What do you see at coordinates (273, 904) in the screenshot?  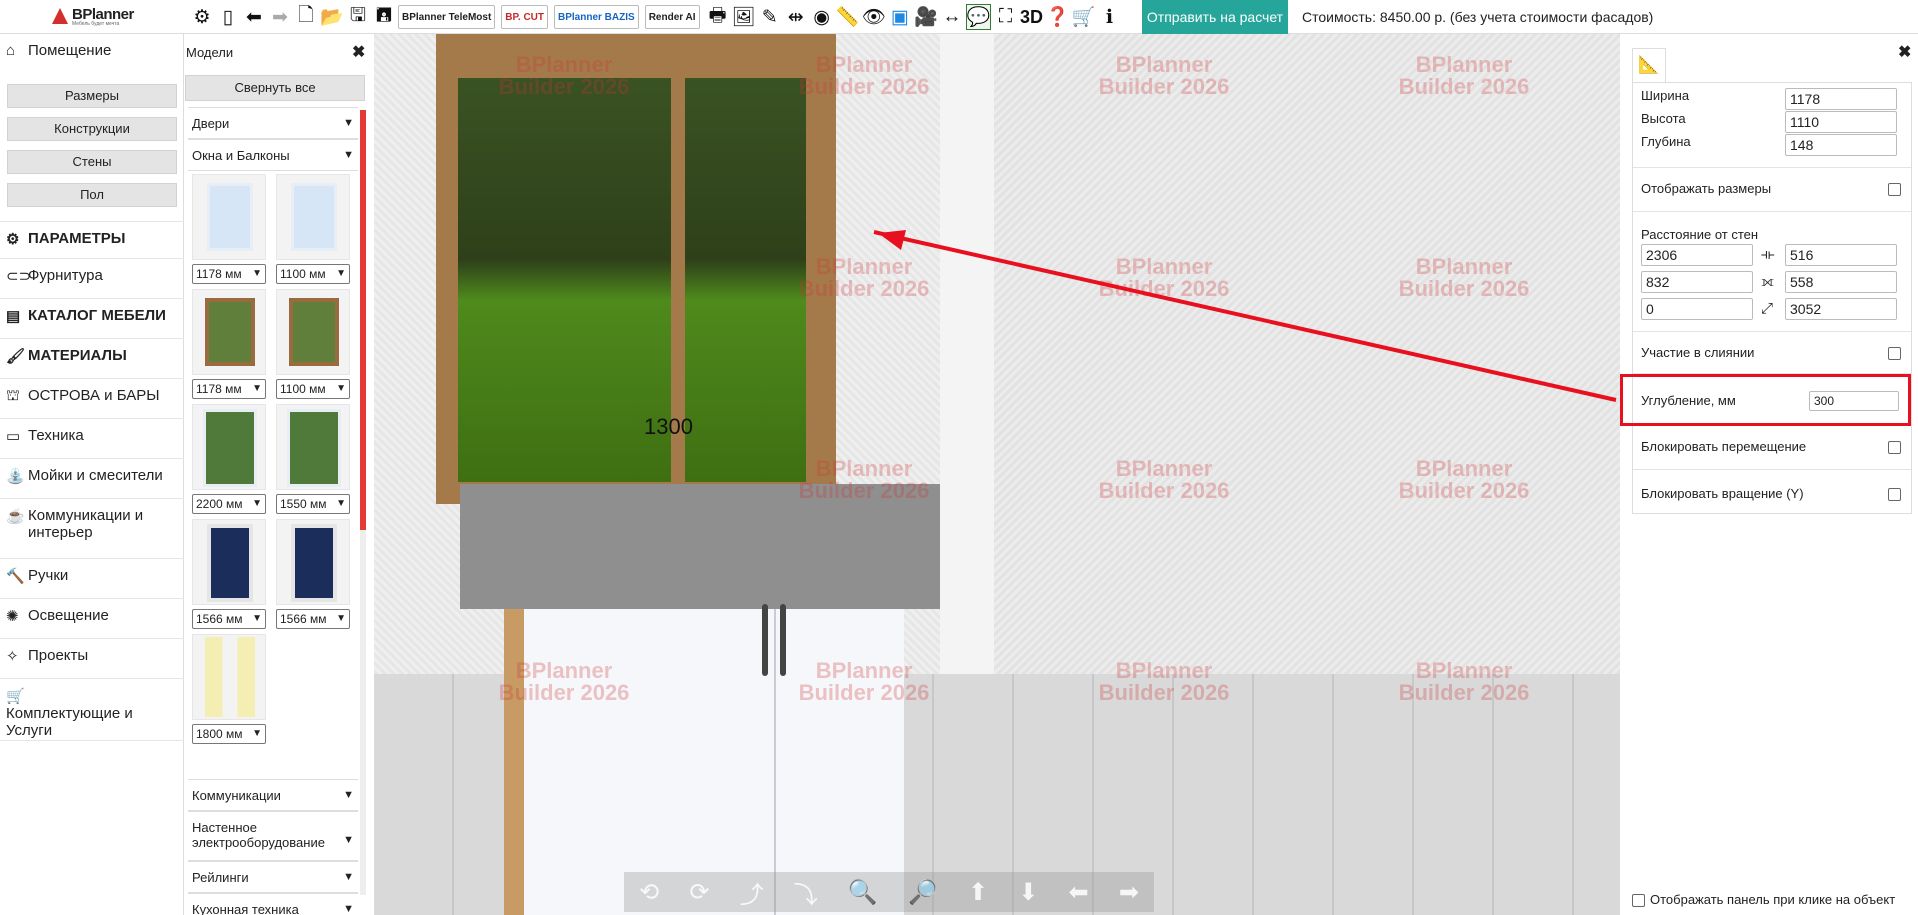 I see `accordion-kitchen-appliances: Кухонная техника ▼` at bounding box center [273, 904].